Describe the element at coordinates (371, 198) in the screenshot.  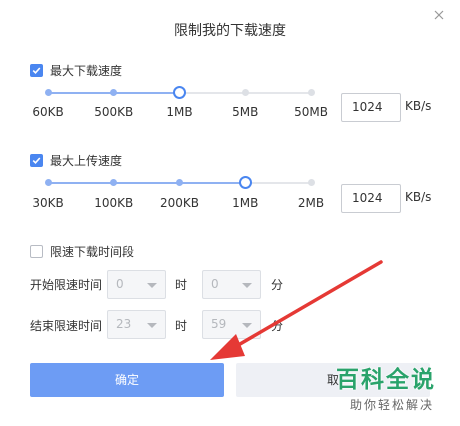
I see `upload-speed-input: 1024` at that location.